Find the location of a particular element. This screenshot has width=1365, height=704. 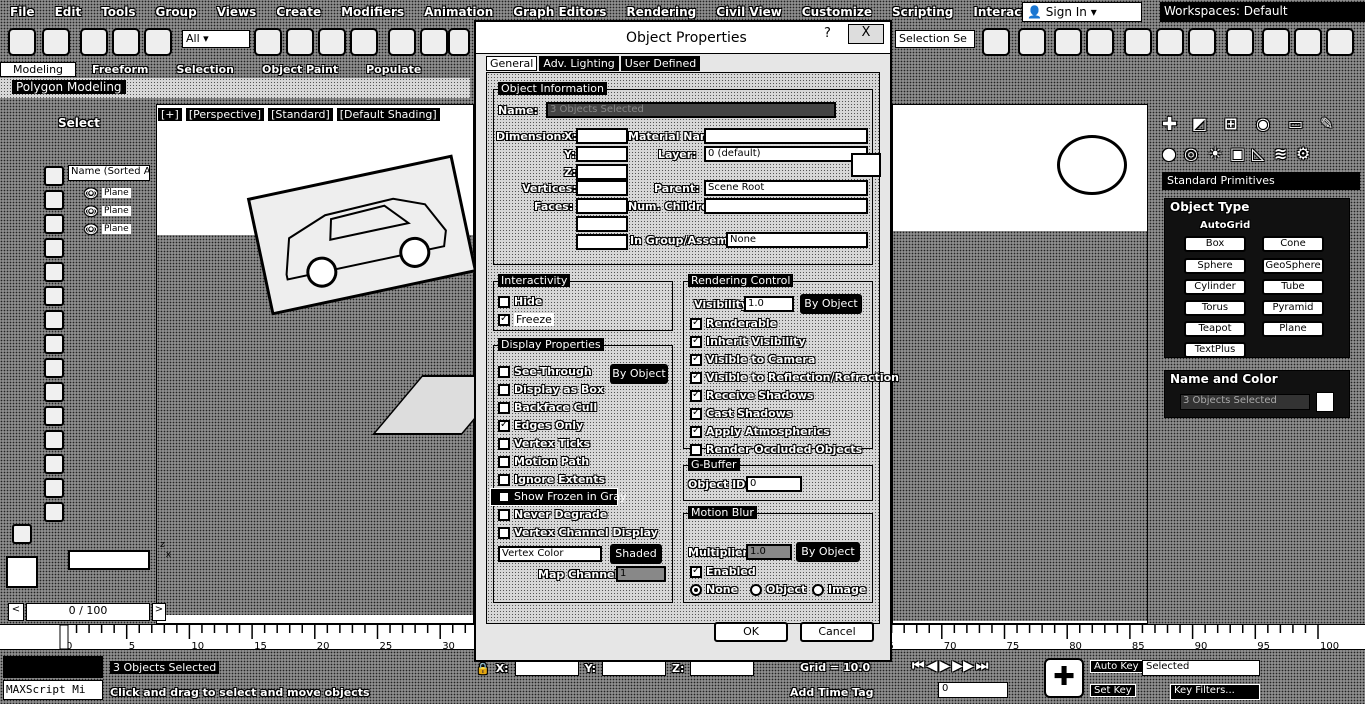

cone-button: Cone is located at coordinates (1293, 244).